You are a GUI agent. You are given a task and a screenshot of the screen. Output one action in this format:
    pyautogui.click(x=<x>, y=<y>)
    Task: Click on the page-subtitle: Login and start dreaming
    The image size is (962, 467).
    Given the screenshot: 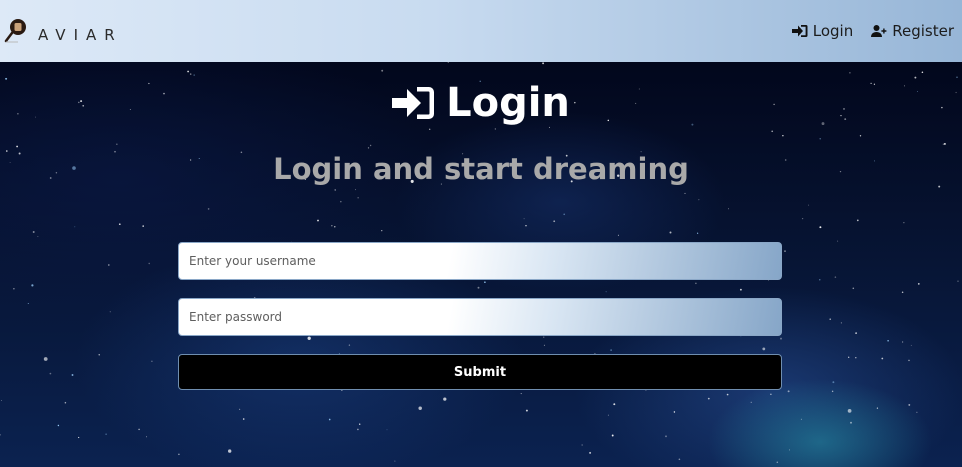 What is the action you would take?
    pyautogui.click(x=481, y=169)
    